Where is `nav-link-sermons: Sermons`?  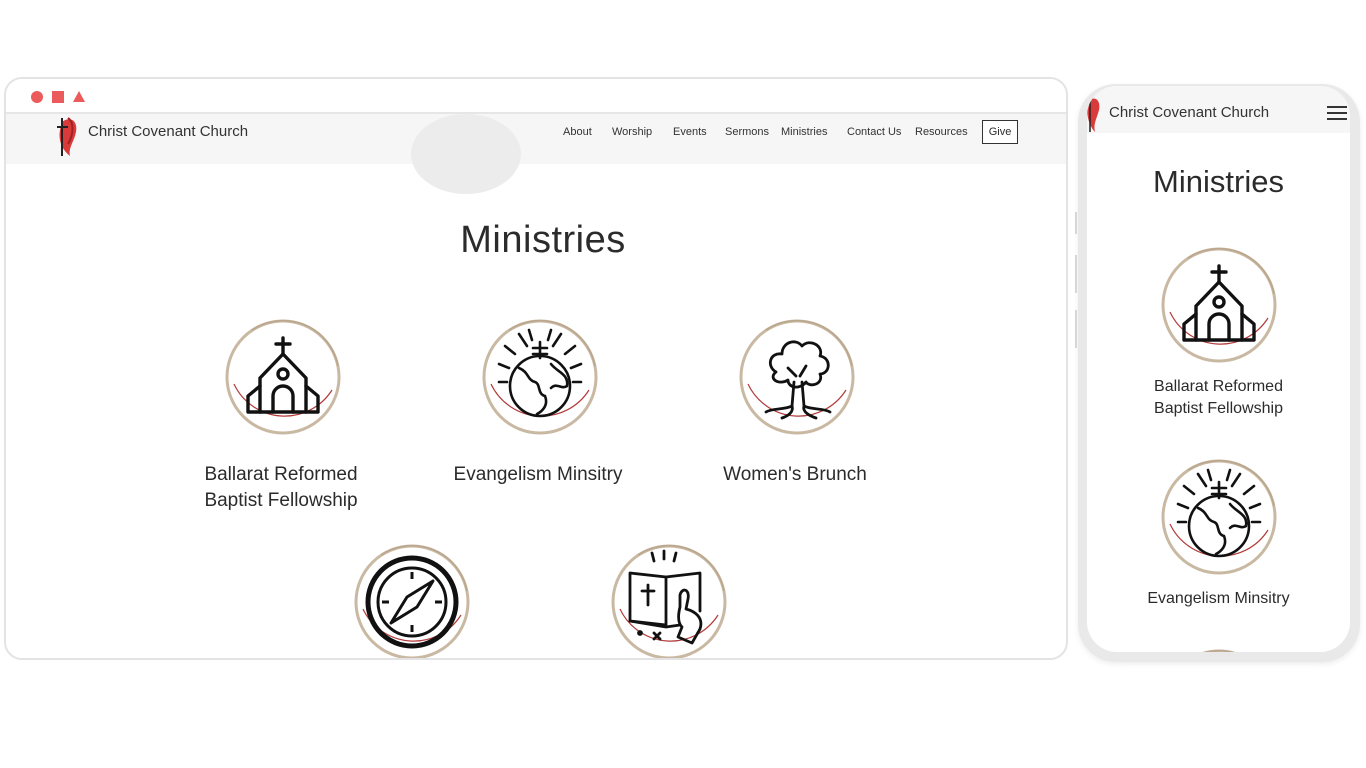
nav-link-sermons: Sermons is located at coordinates (747, 132).